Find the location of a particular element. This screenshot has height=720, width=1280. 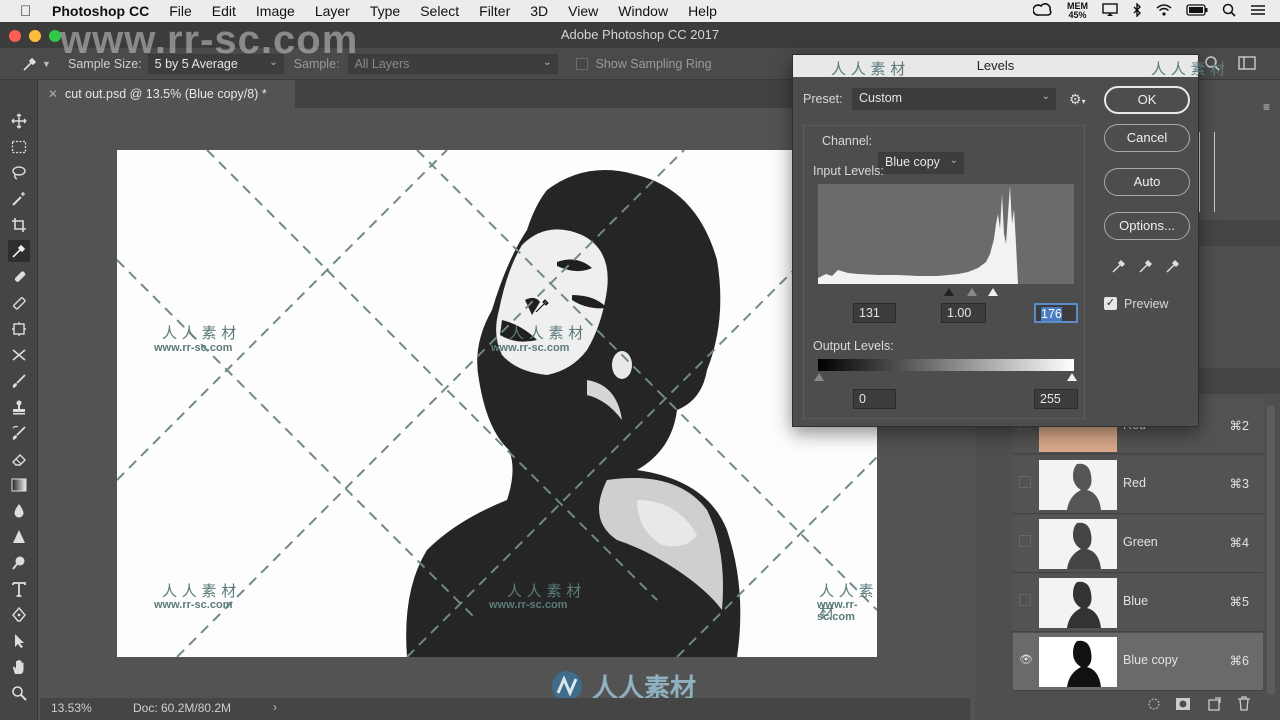

channel-row: Red ⌘3 is located at coordinates (1138, 485).